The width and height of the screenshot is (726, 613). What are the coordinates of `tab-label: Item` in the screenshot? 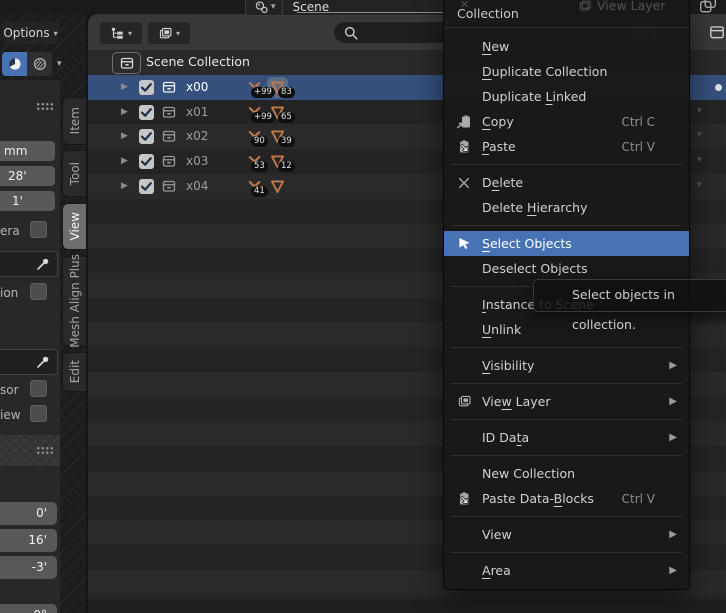 It's located at (74, 121).